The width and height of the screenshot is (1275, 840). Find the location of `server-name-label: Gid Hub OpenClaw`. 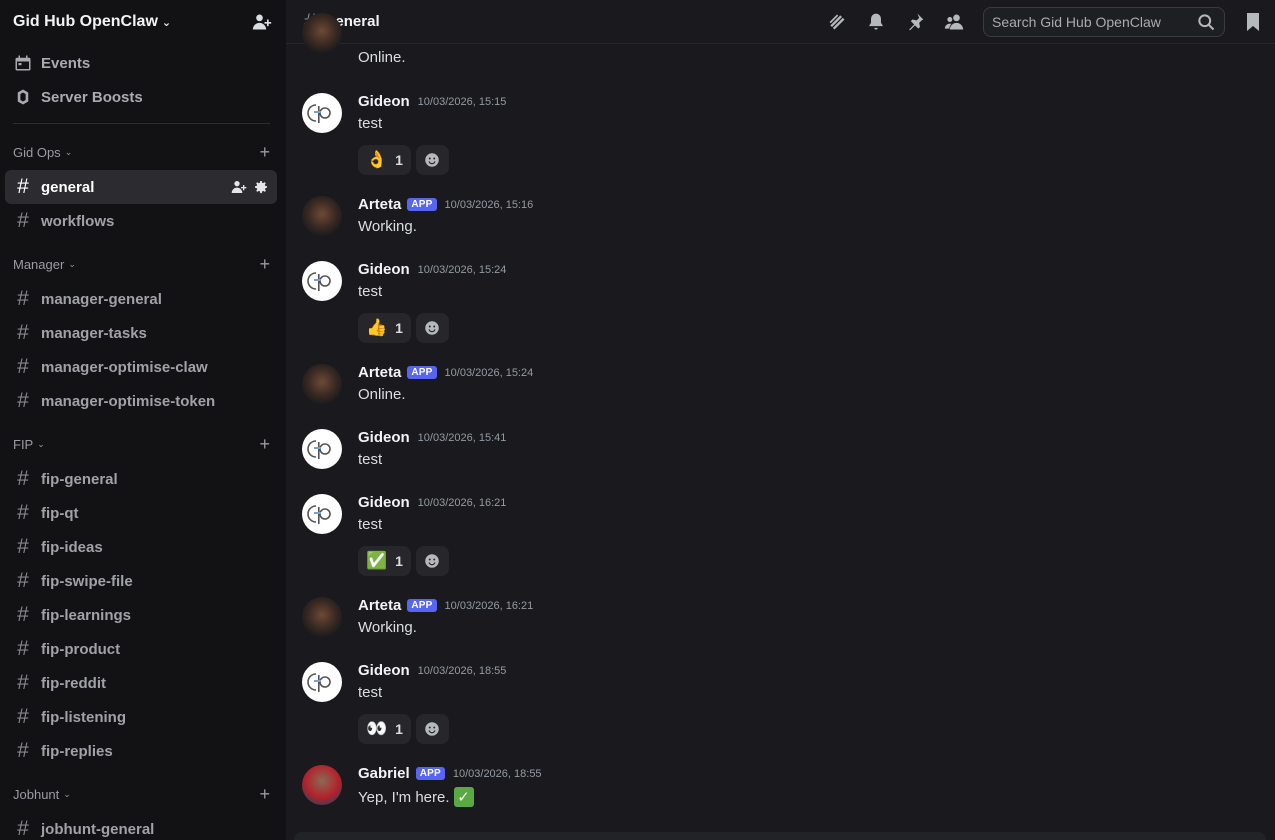

server-name-label: Gid Hub OpenClaw is located at coordinates (85, 21).